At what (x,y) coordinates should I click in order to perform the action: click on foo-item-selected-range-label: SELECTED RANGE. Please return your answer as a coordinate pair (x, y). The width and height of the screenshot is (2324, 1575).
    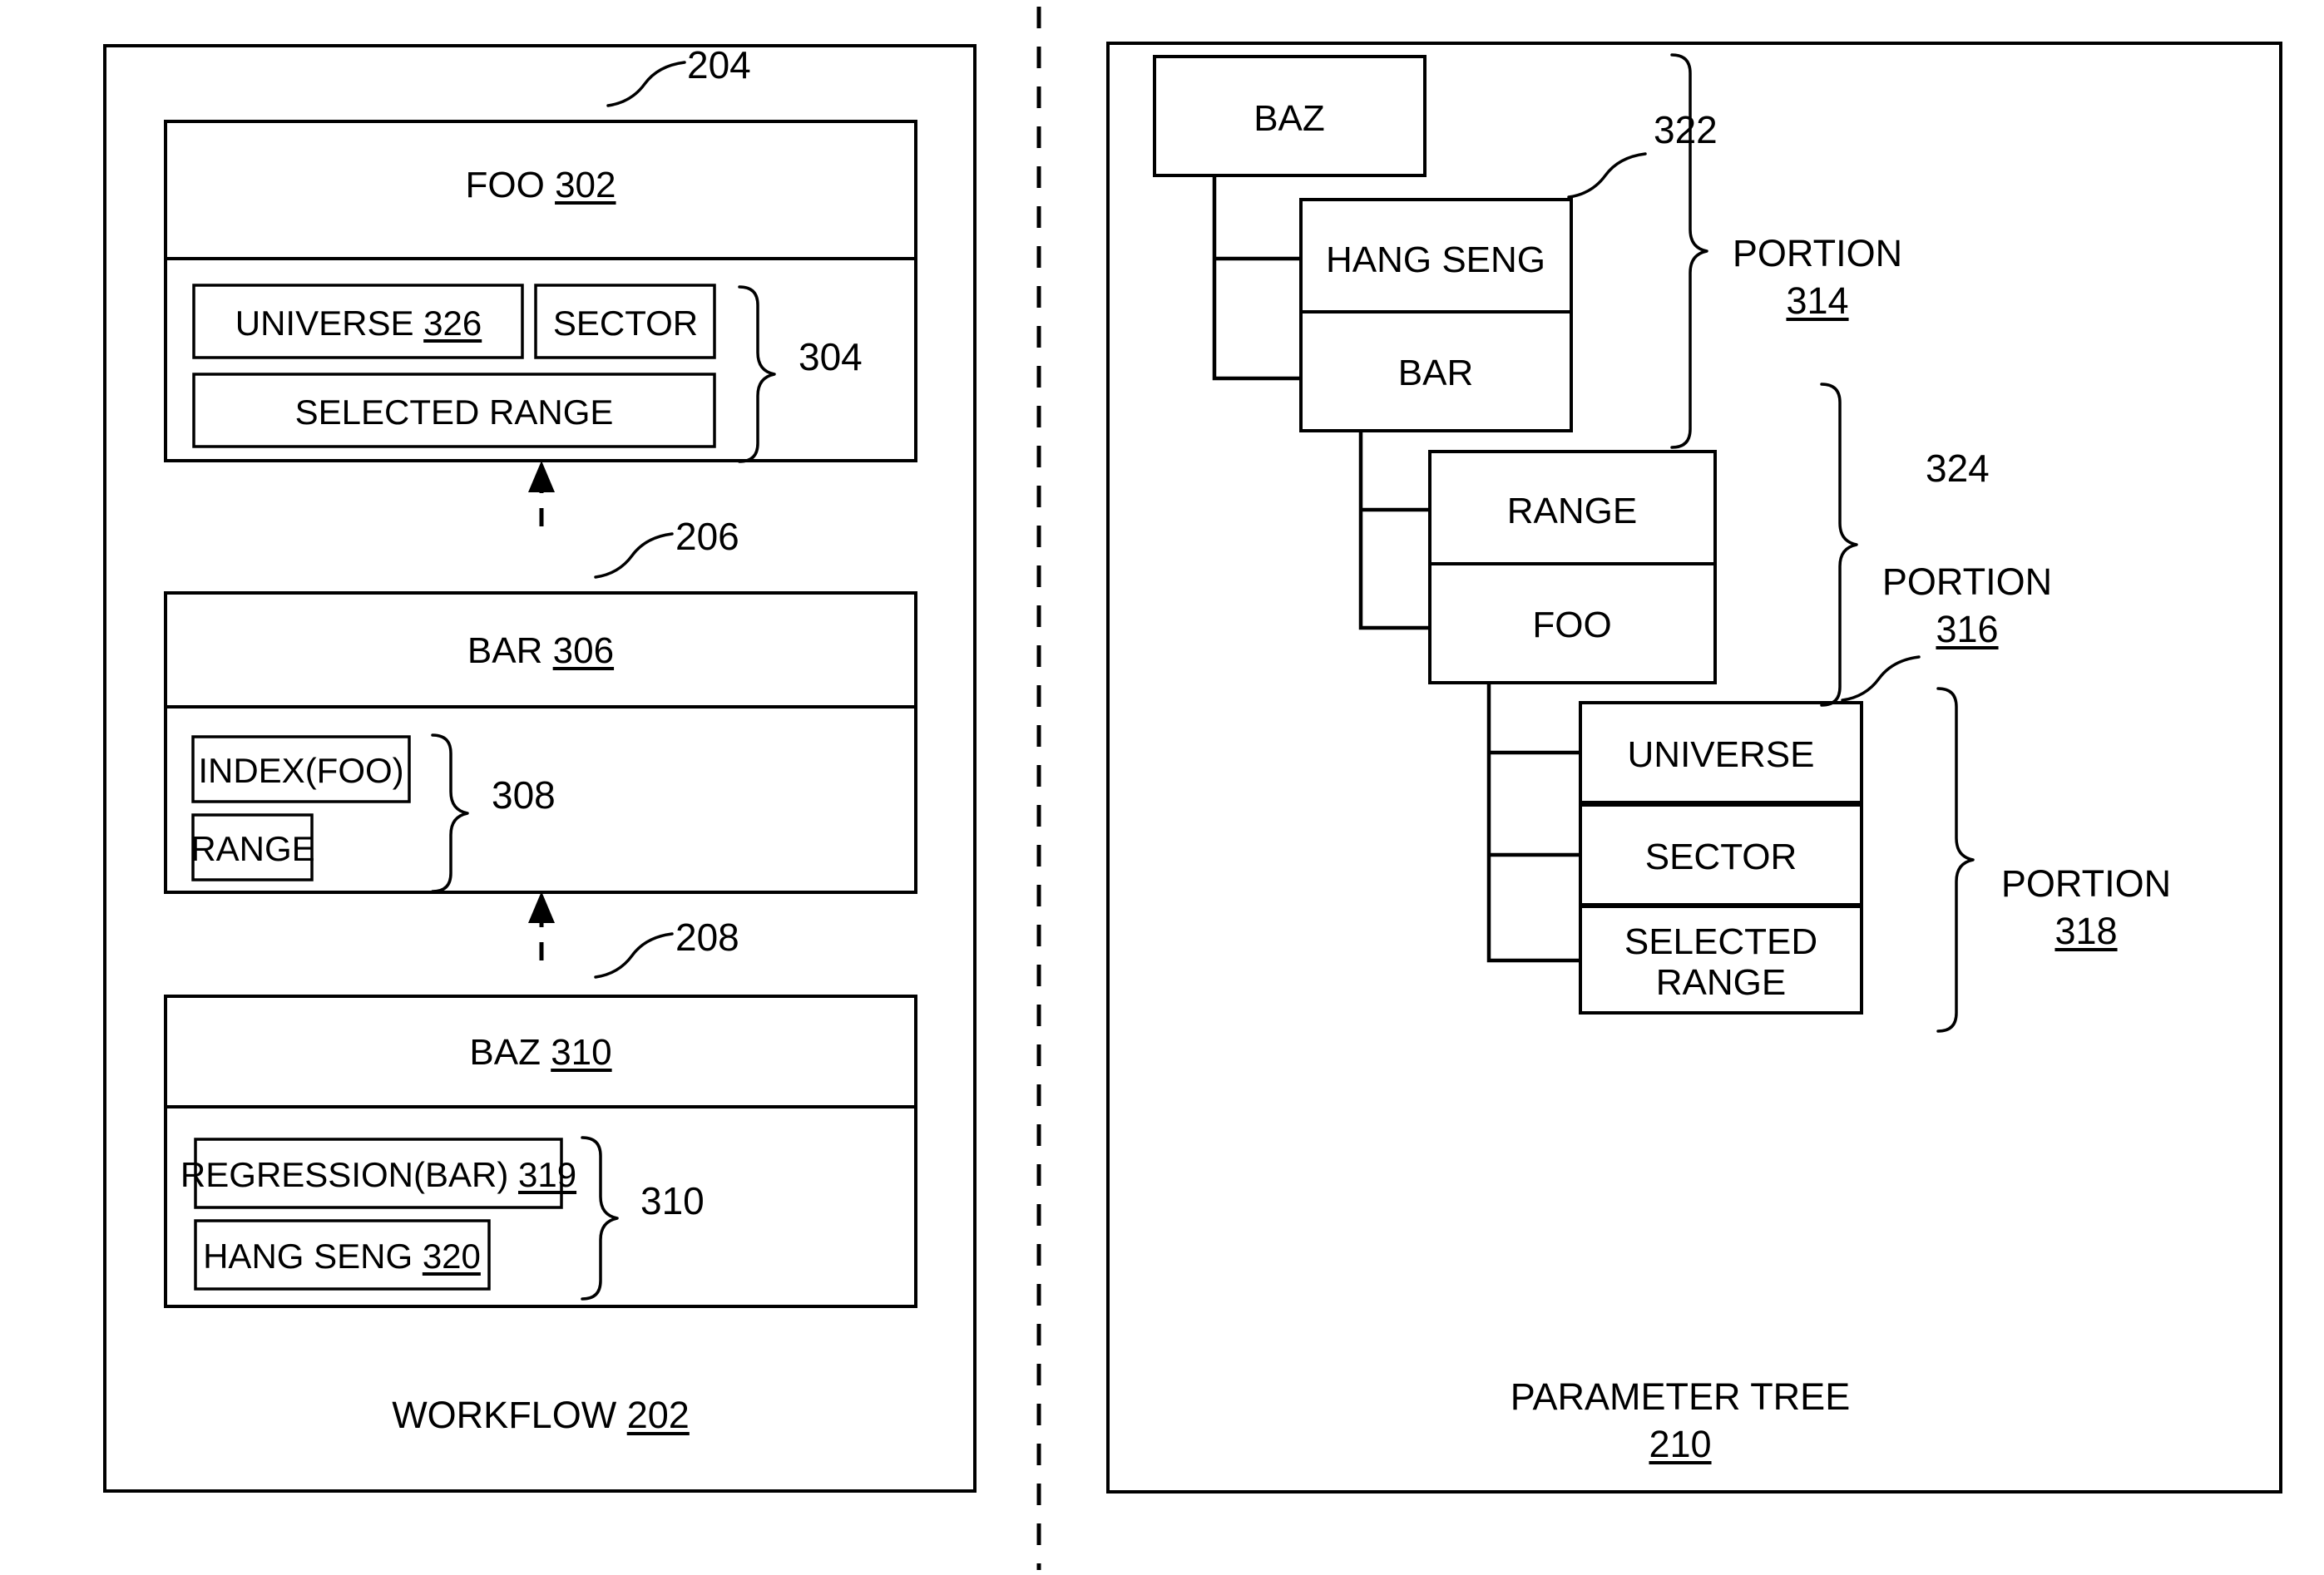
    Looking at the image, I should click on (454, 412).